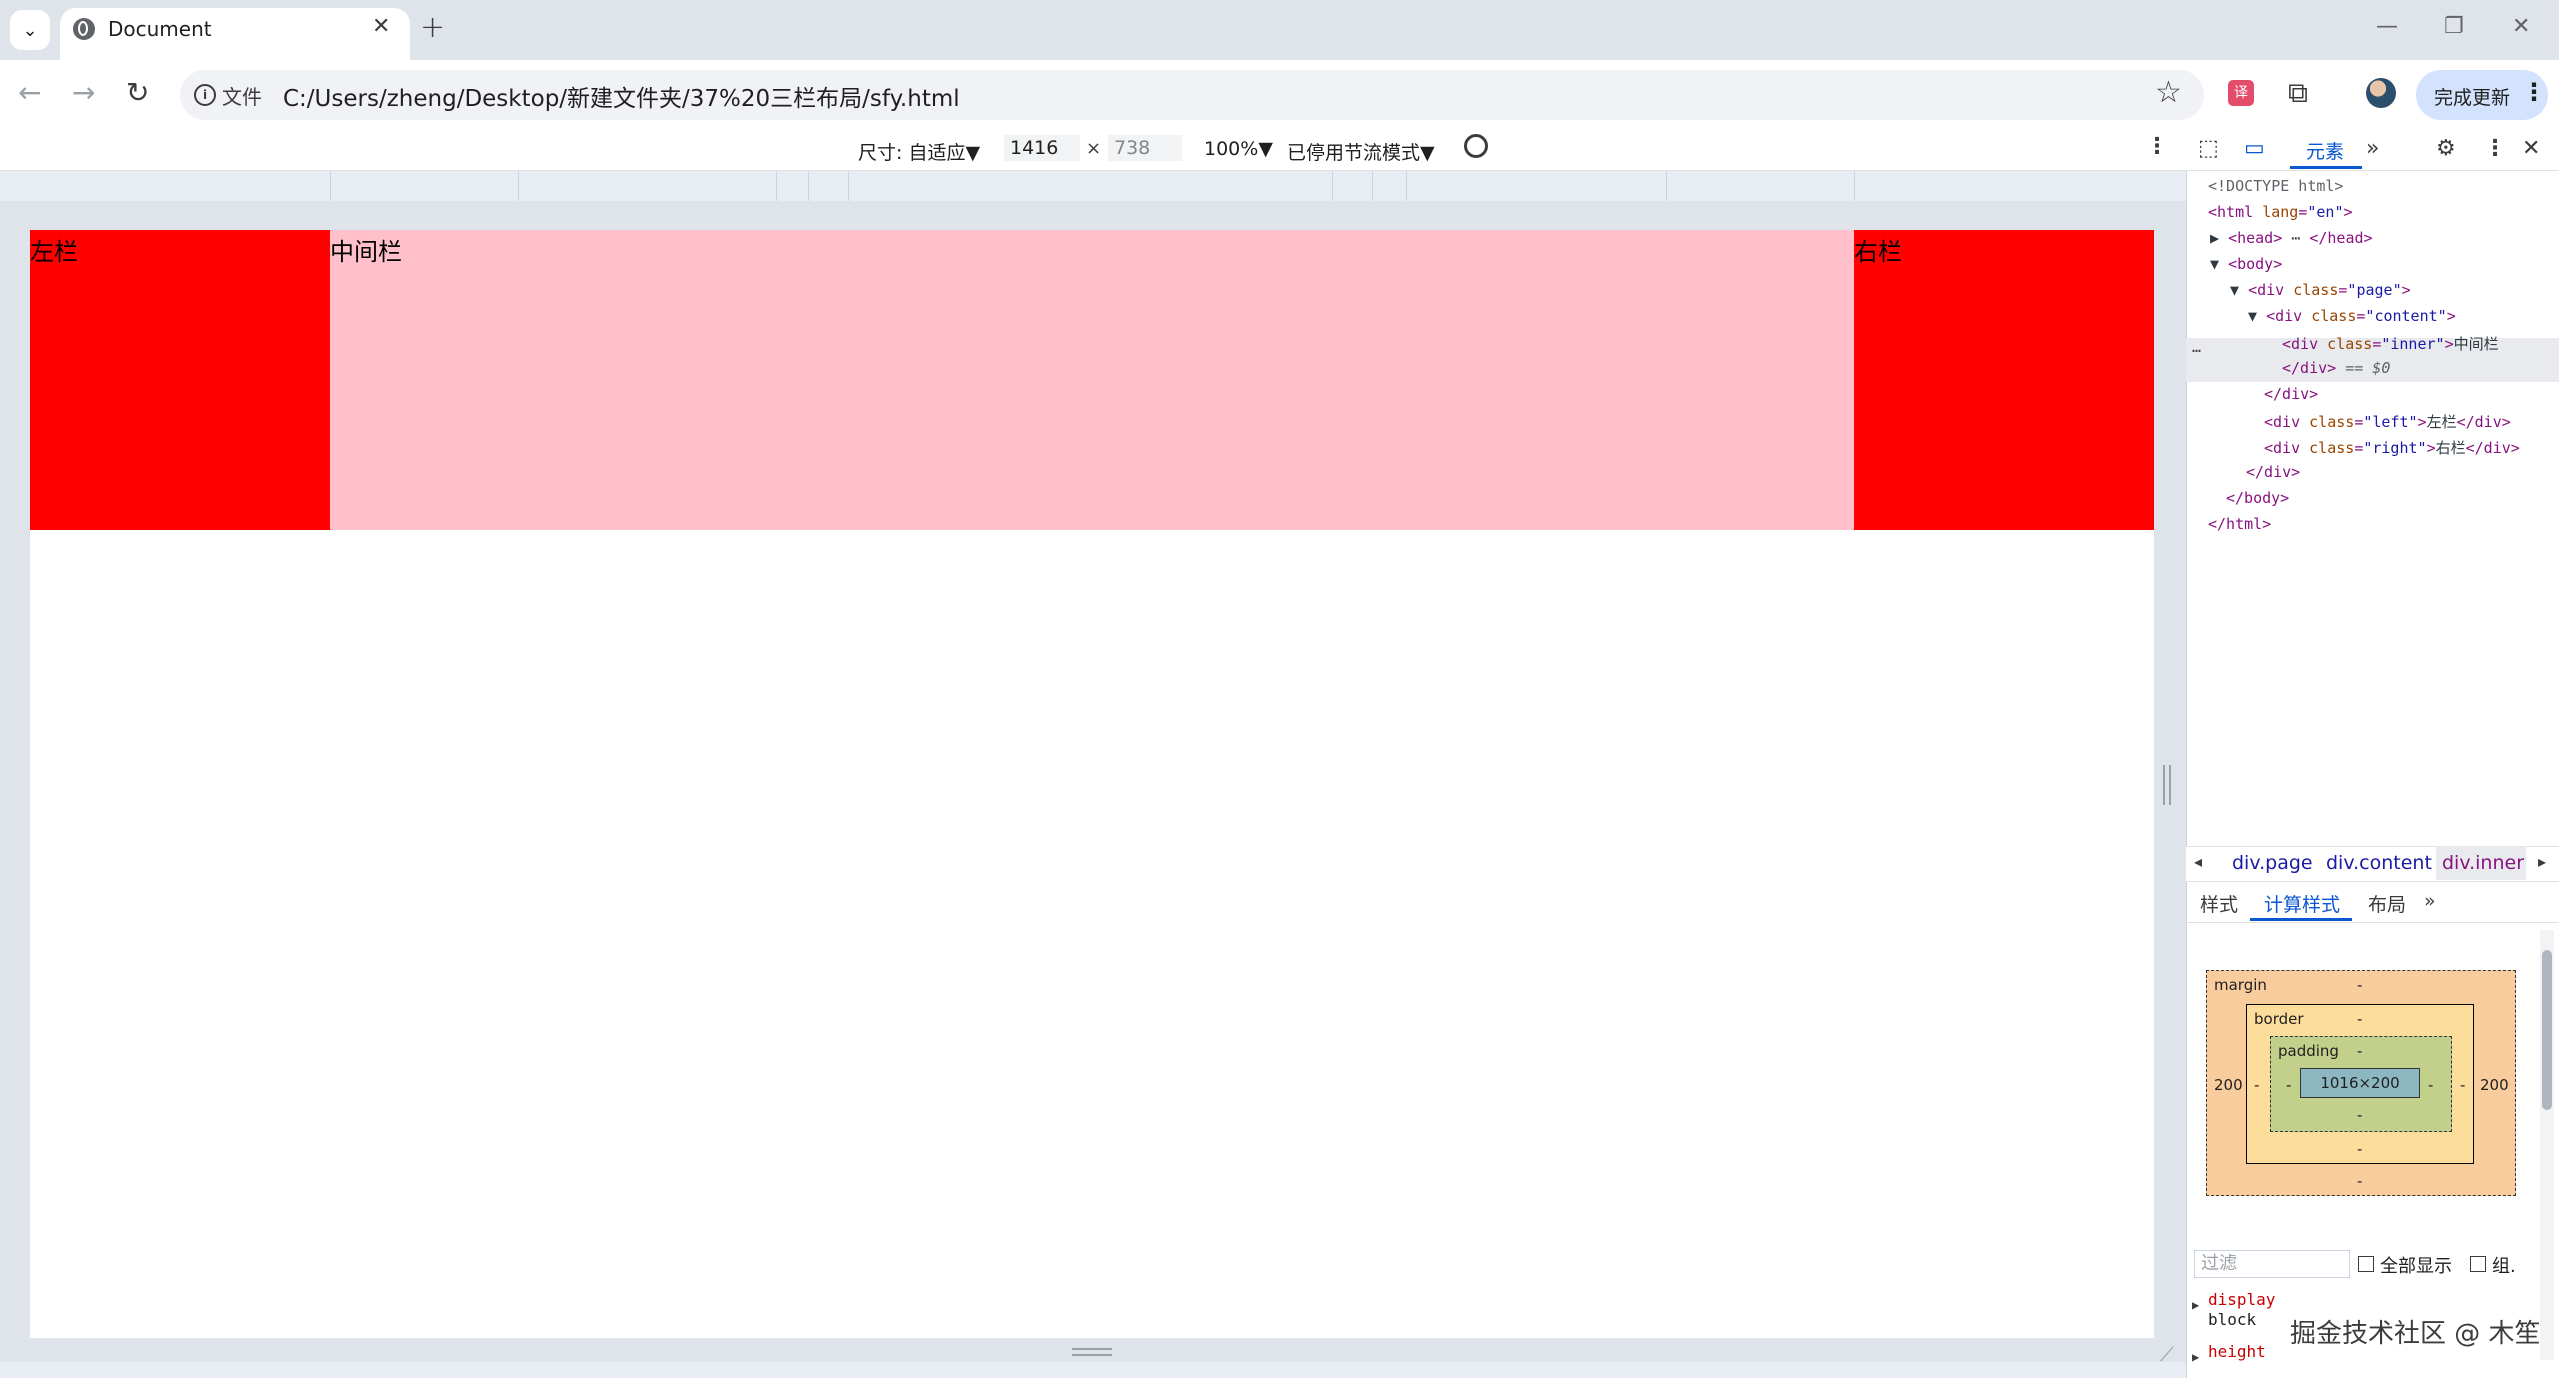 Image resolution: width=2559 pixels, height=1378 pixels. Describe the element at coordinates (137, 92) in the screenshot. I see `reload-icon: ↻` at that location.